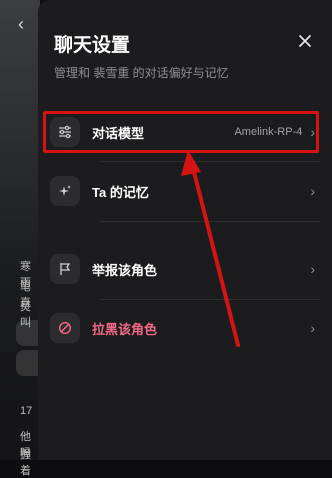  I want to click on annotation-arrow-icon, so click(210, 248).